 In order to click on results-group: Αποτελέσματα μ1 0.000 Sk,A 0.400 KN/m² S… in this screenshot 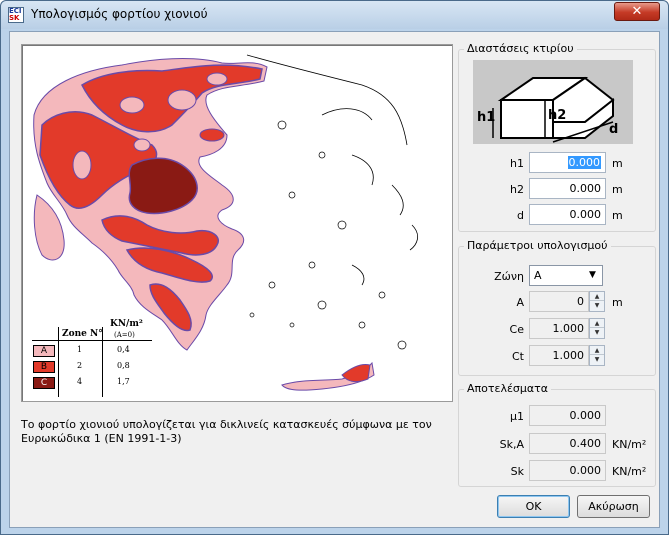, I will do `click(557, 434)`.